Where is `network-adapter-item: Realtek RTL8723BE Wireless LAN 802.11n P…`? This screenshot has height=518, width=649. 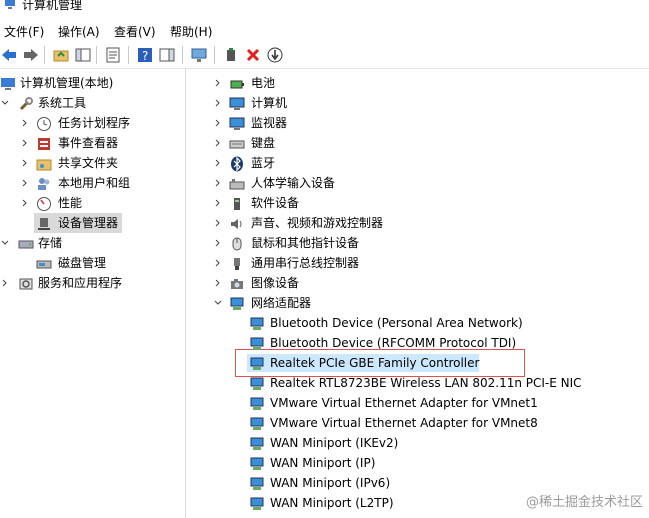 network-adapter-item: Realtek RTL8723BE Wireless LAN 802.11n P… is located at coordinates (444, 383).